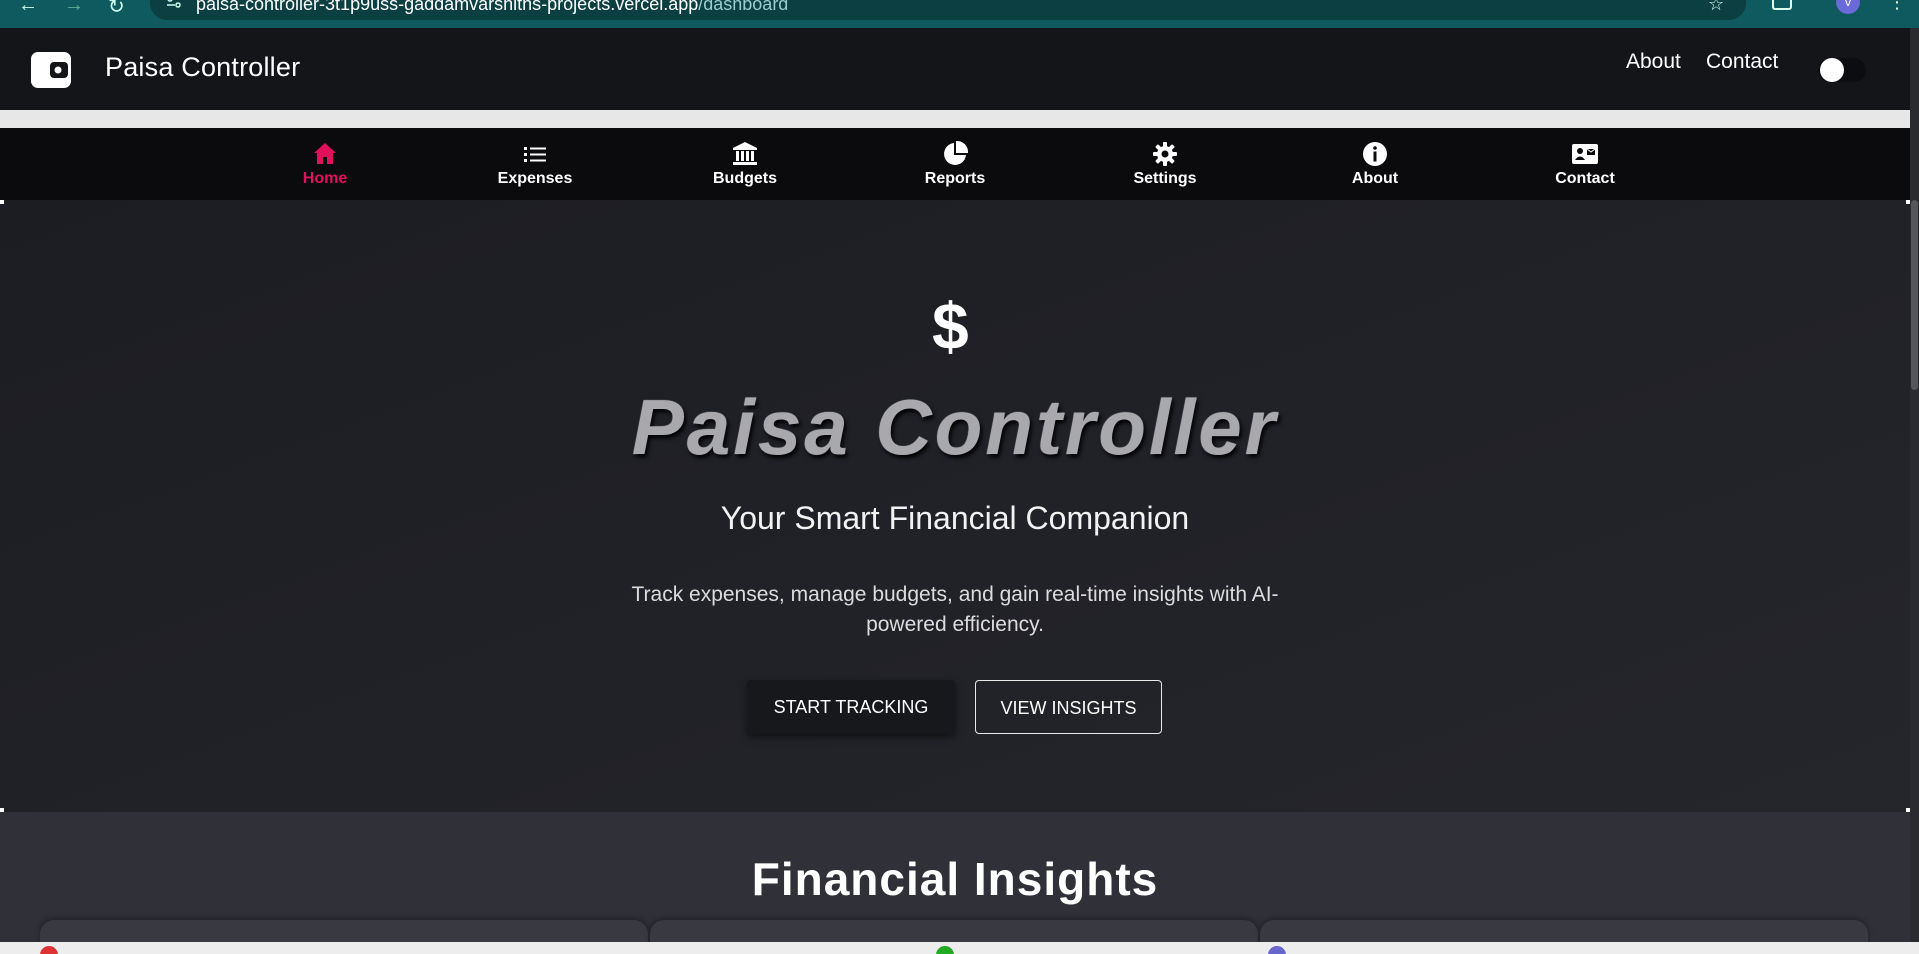 This screenshot has height=954, width=1919. Describe the element at coordinates (1585, 154) in the screenshot. I see `contact-card-icon` at that location.